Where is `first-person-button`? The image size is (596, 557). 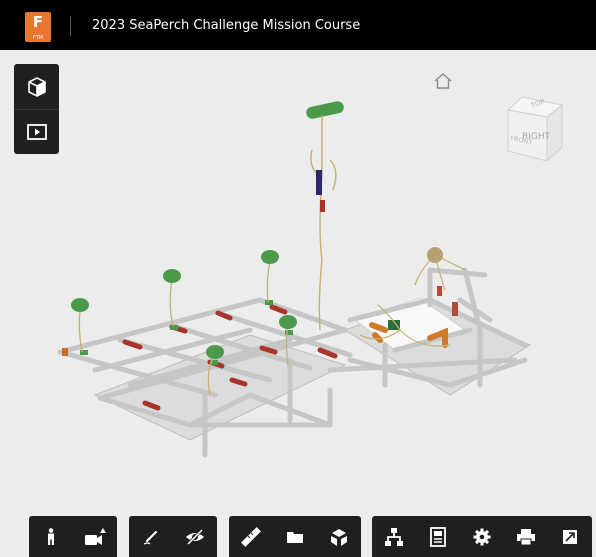
first-person-button is located at coordinates (51, 536).